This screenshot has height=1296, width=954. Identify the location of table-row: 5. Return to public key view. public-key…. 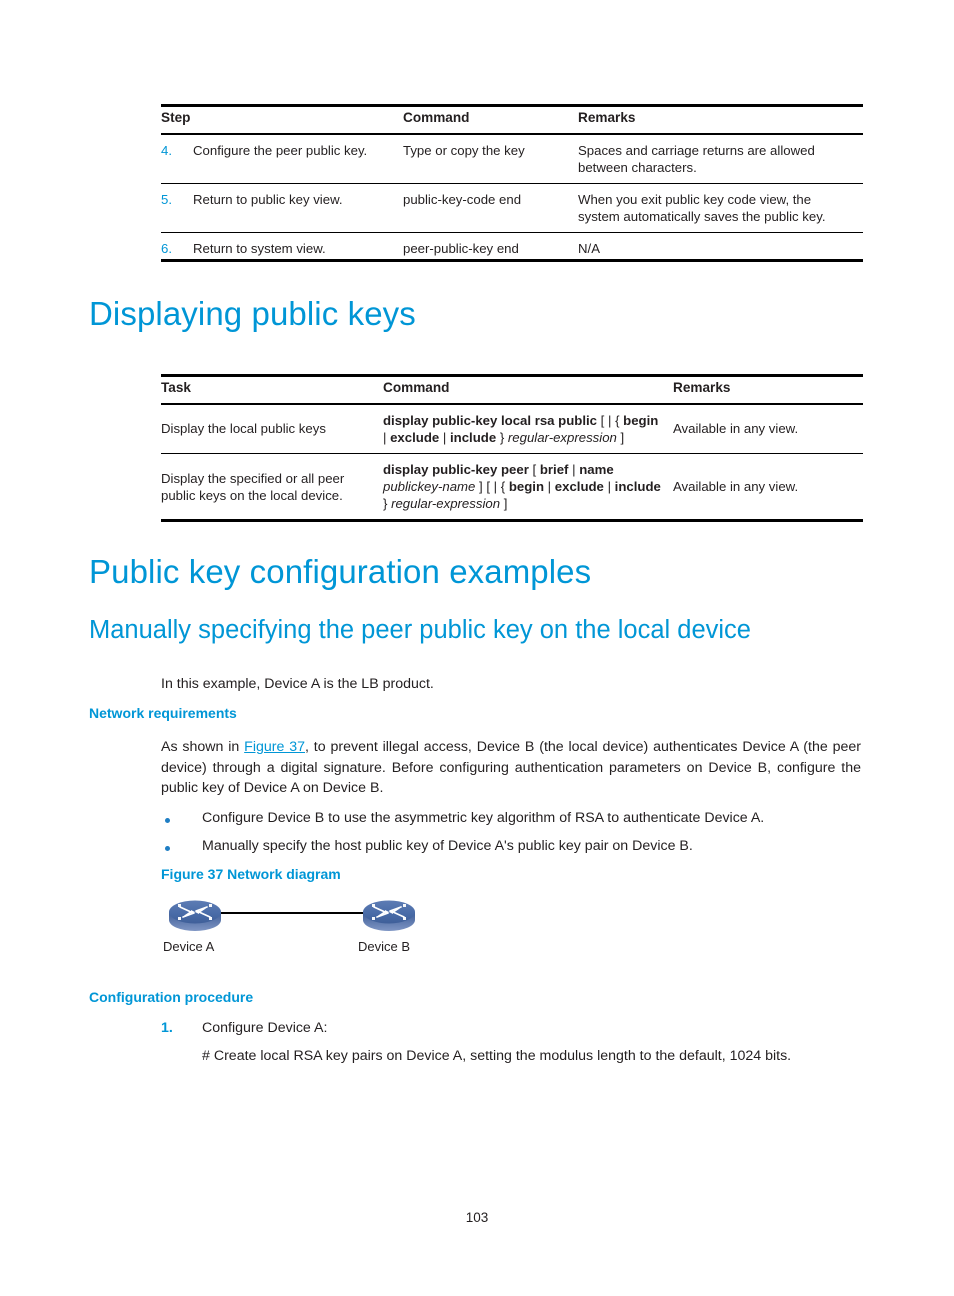
(512, 208).